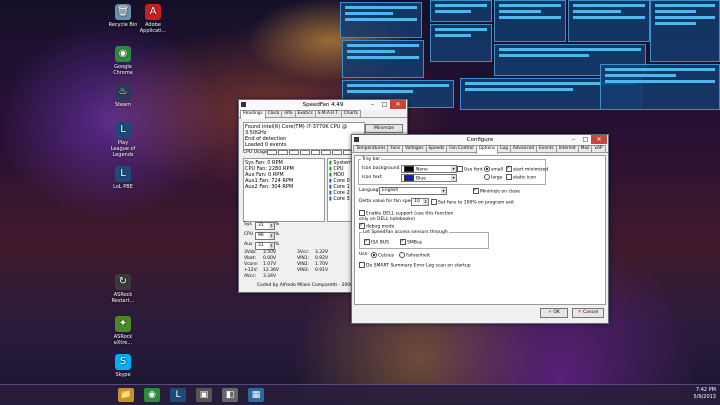  What do you see at coordinates (554, 313) in the screenshot?
I see `ok-button: ✔ OK` at bounding box center [554, 313].